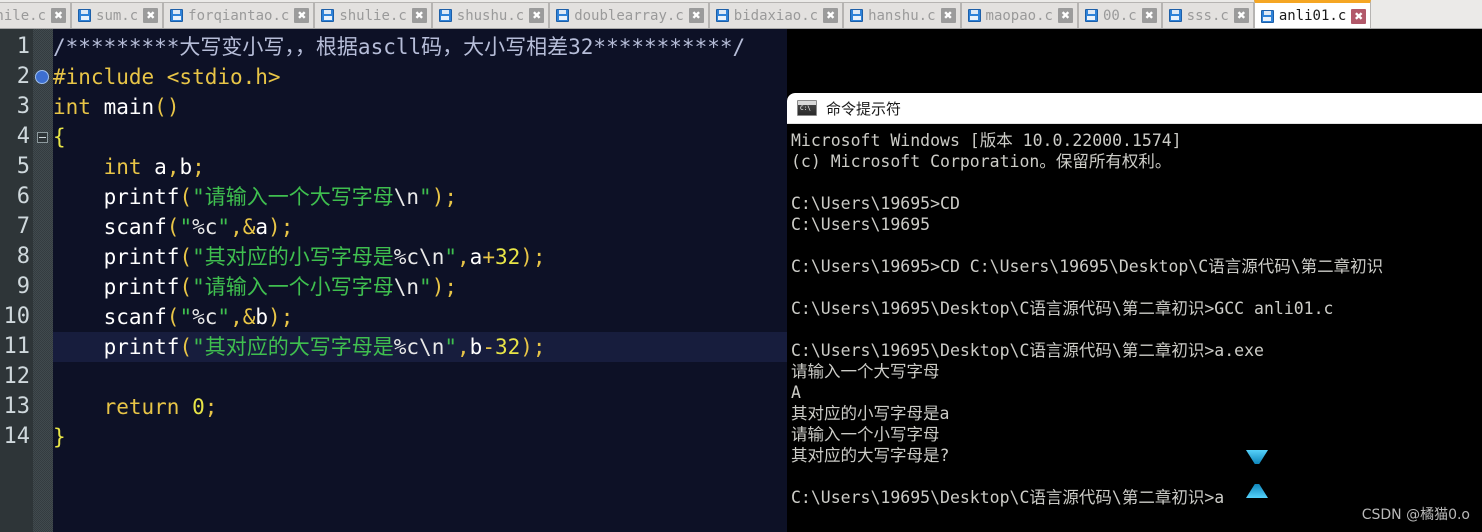 The image size is (1482, 532). I want to click on console-line: 其对应的小写字母是a, so click(870, 413).